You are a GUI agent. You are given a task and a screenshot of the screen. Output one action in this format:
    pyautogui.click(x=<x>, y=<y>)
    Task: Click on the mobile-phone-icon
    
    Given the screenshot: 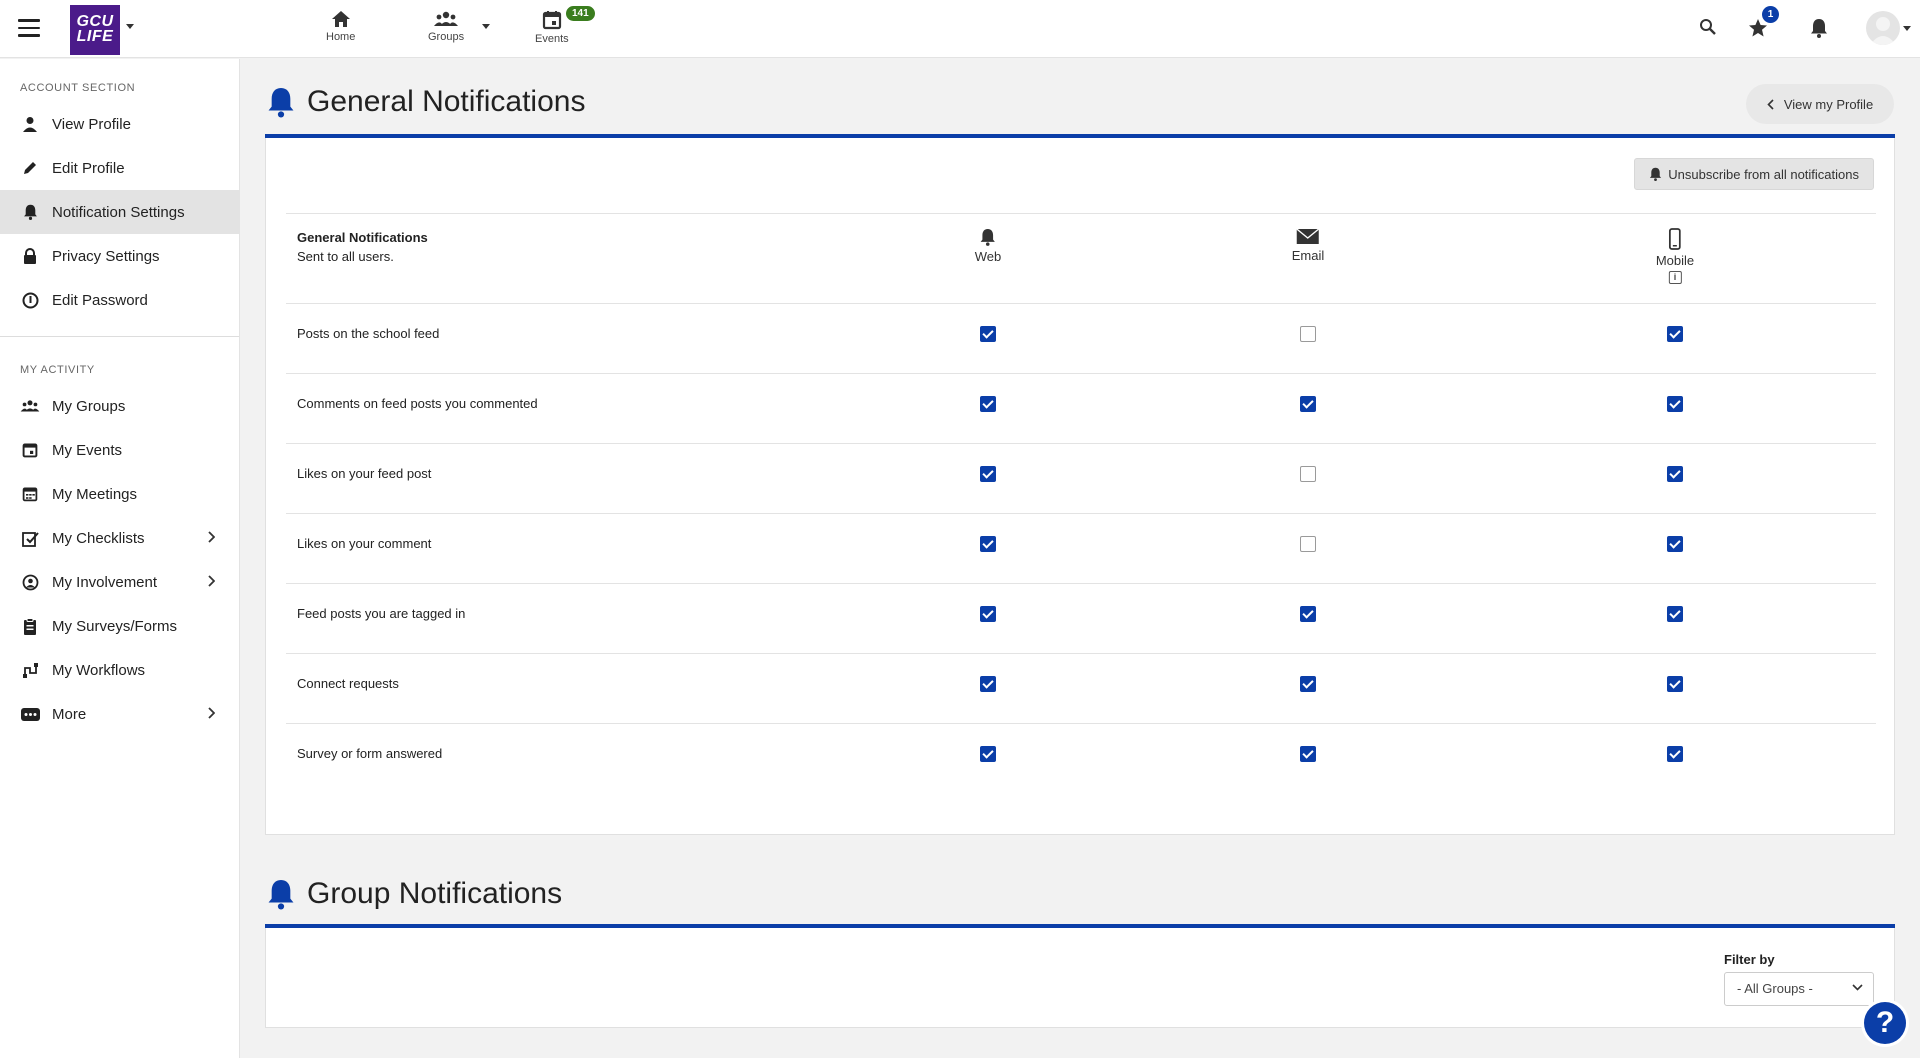 What is the action you would take?
    pyautogui.click(x=1675, y=239)
    